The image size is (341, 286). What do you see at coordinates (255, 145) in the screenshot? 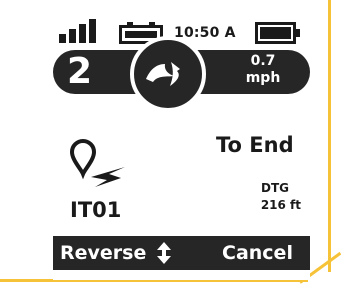
I see `destination-label: To End` at bounding box center [255, 145].